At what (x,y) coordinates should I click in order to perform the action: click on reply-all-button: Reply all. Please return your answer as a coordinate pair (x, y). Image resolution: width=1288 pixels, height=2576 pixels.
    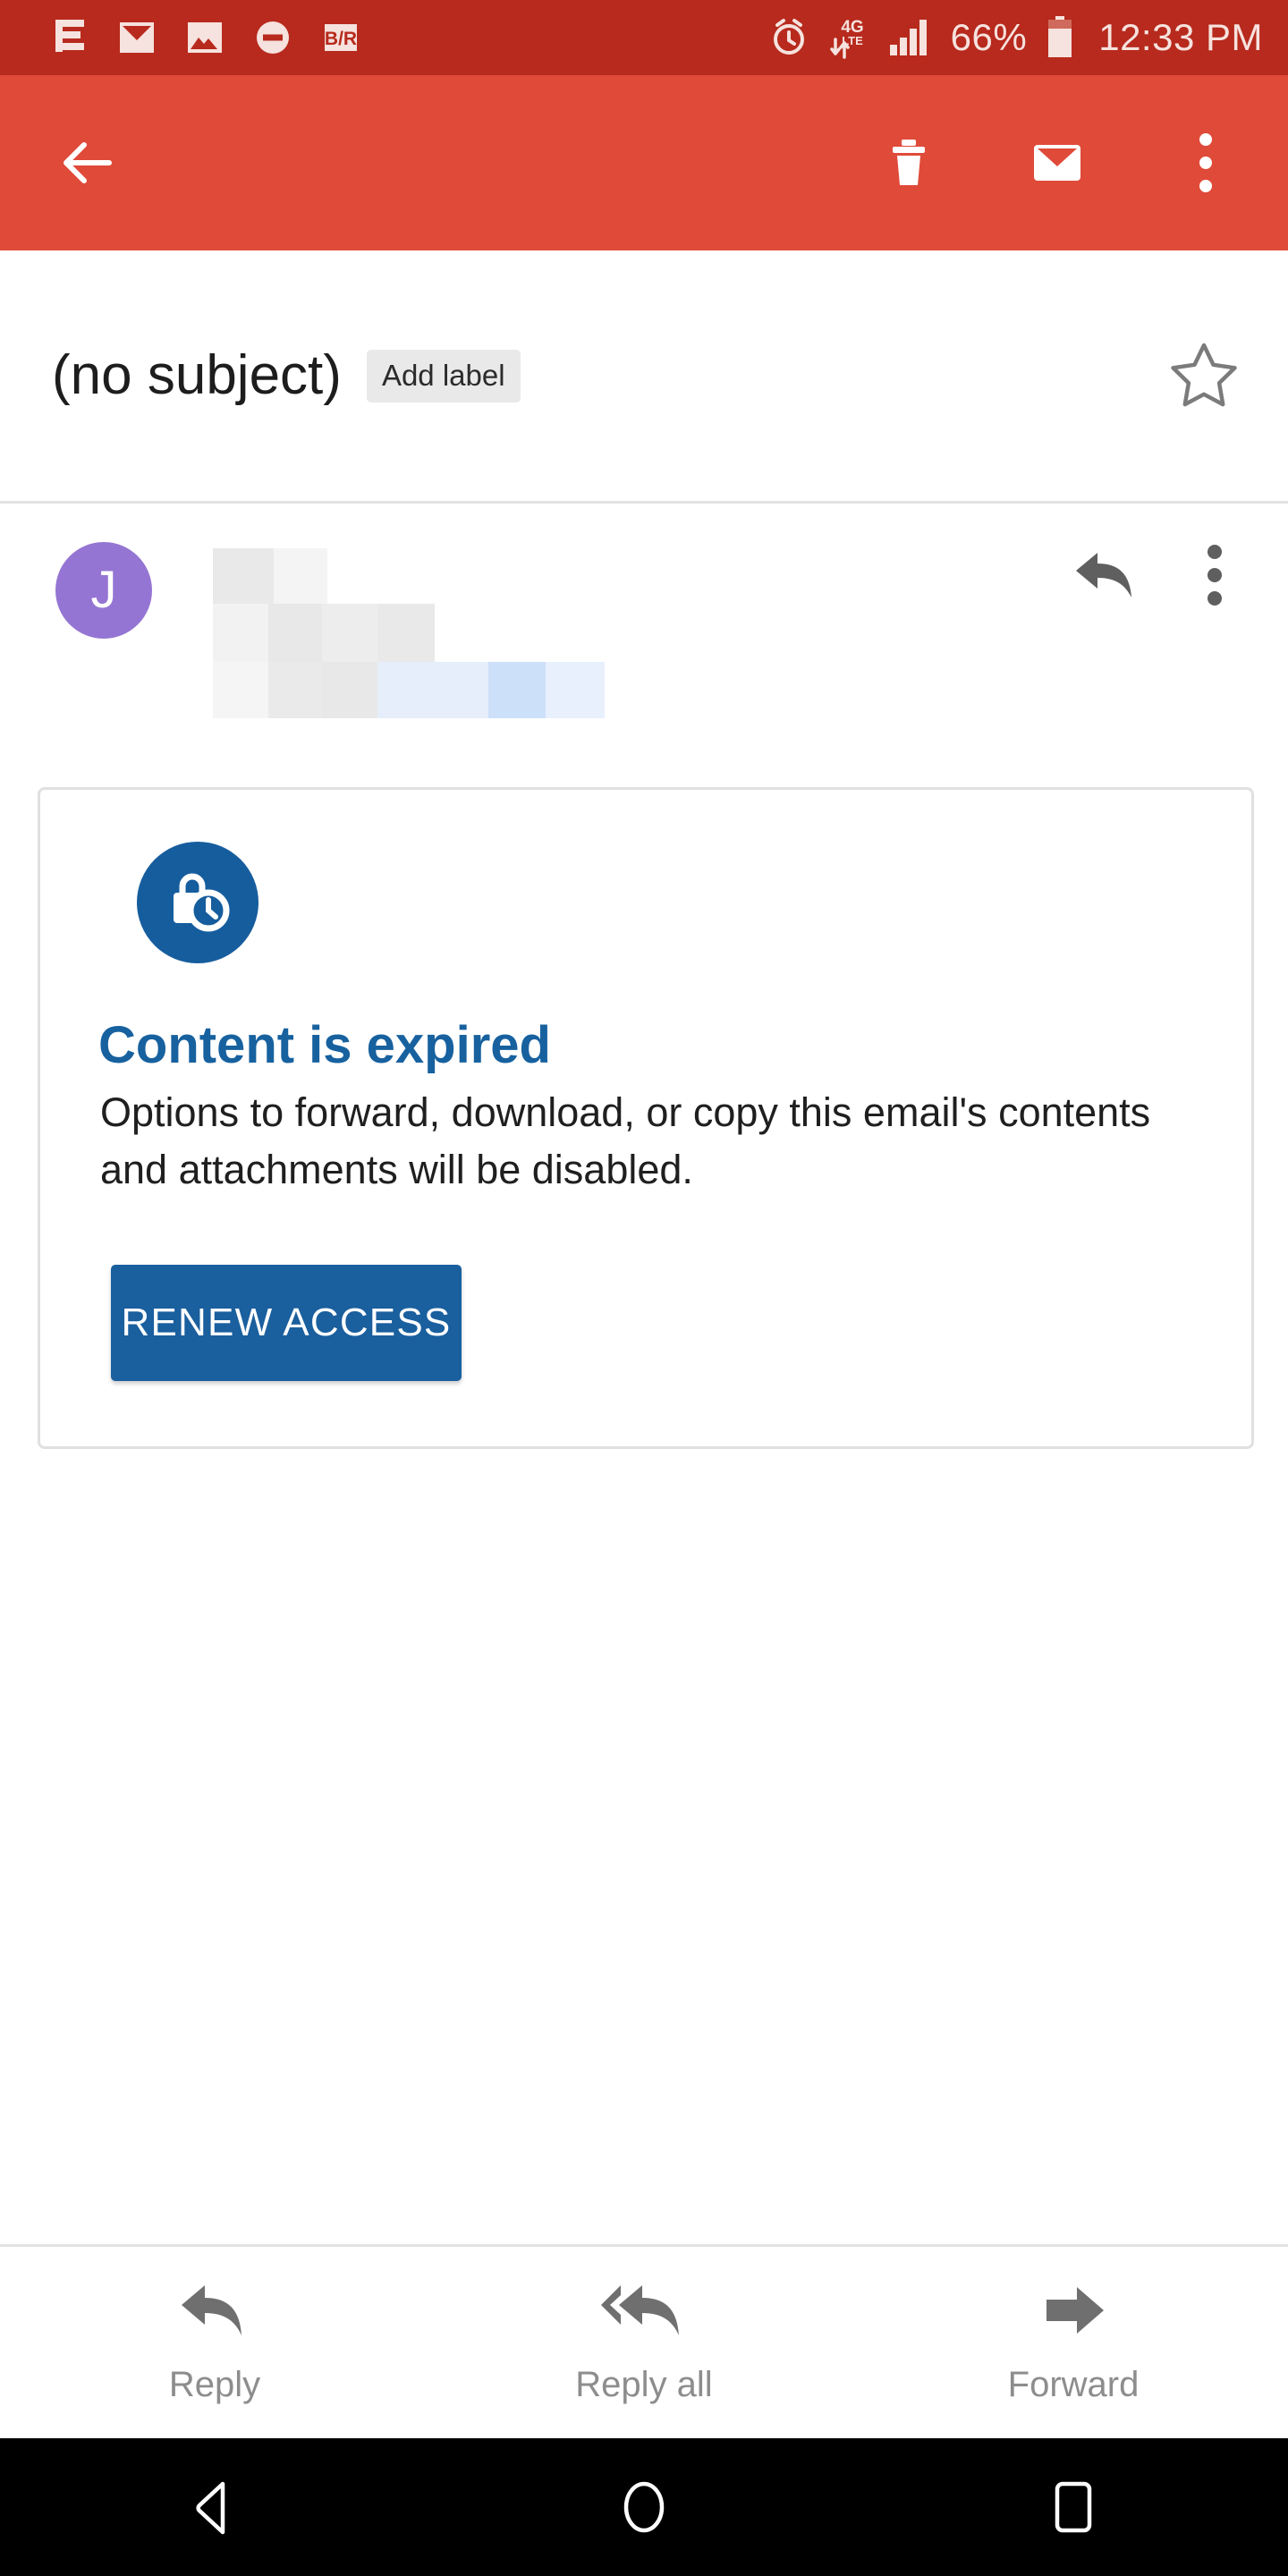
    Looking at the image, I should click on (644, 2340).